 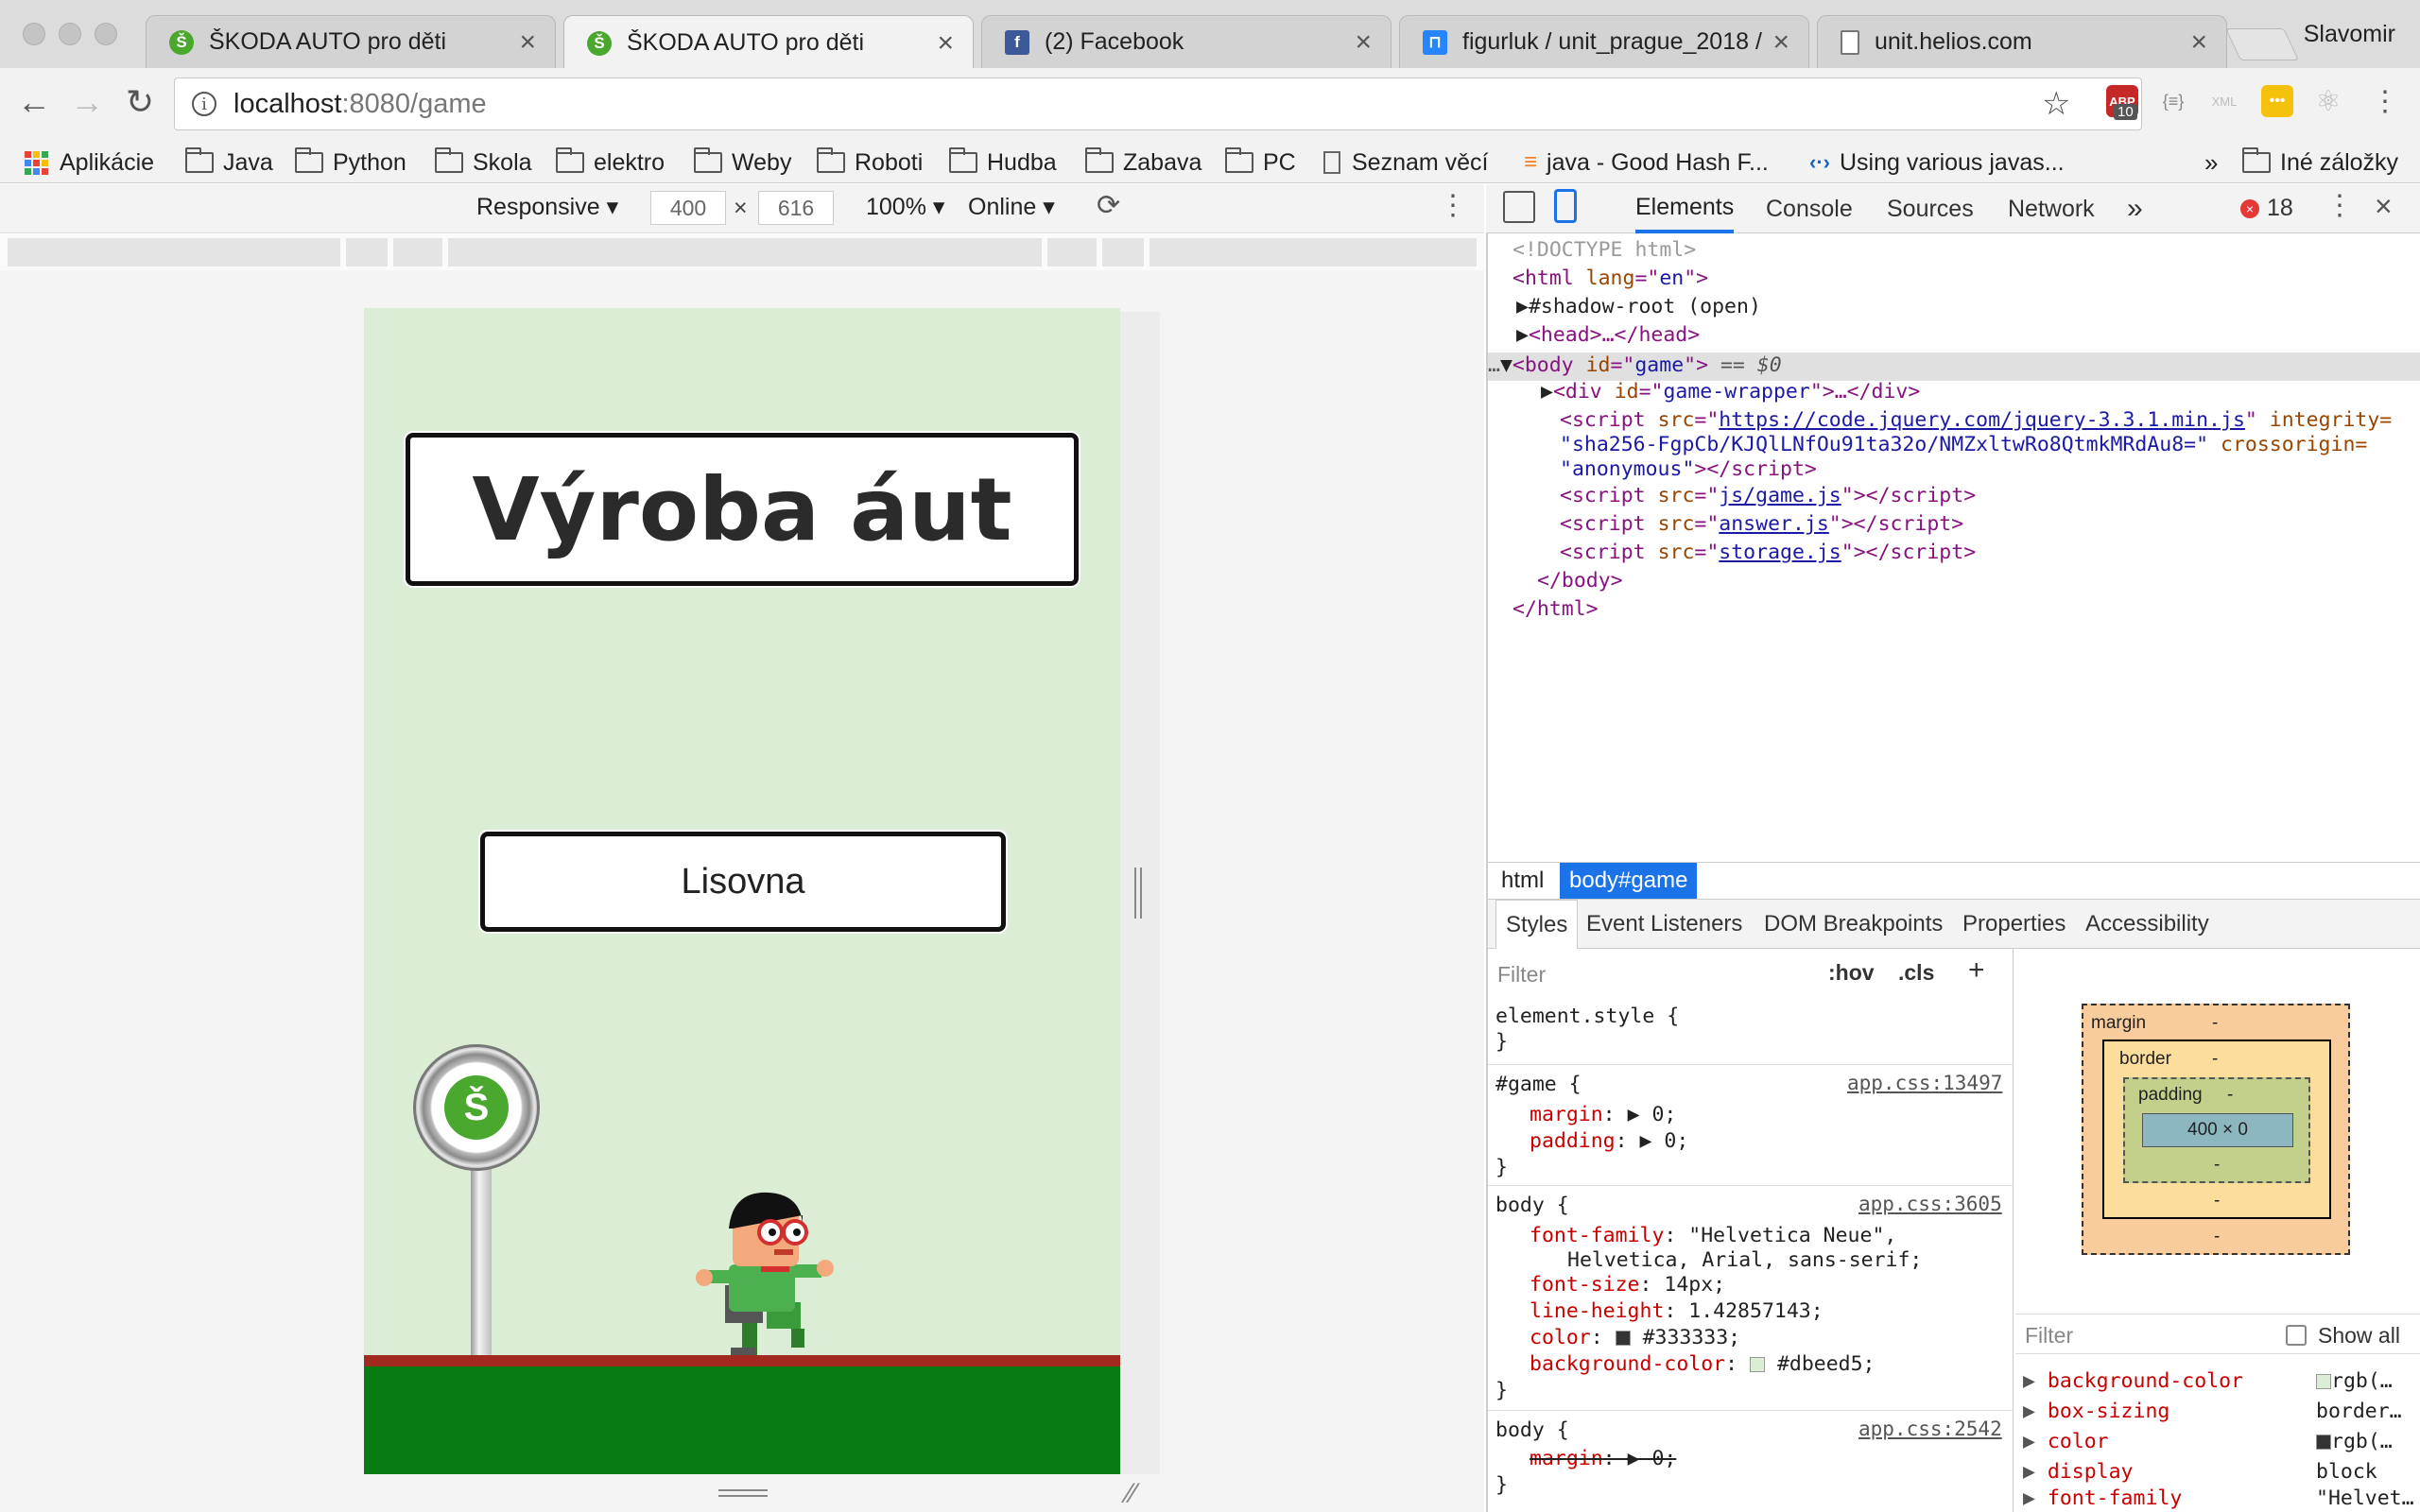 I want to click on resize-handle-right, so click(x=1138, y=893).